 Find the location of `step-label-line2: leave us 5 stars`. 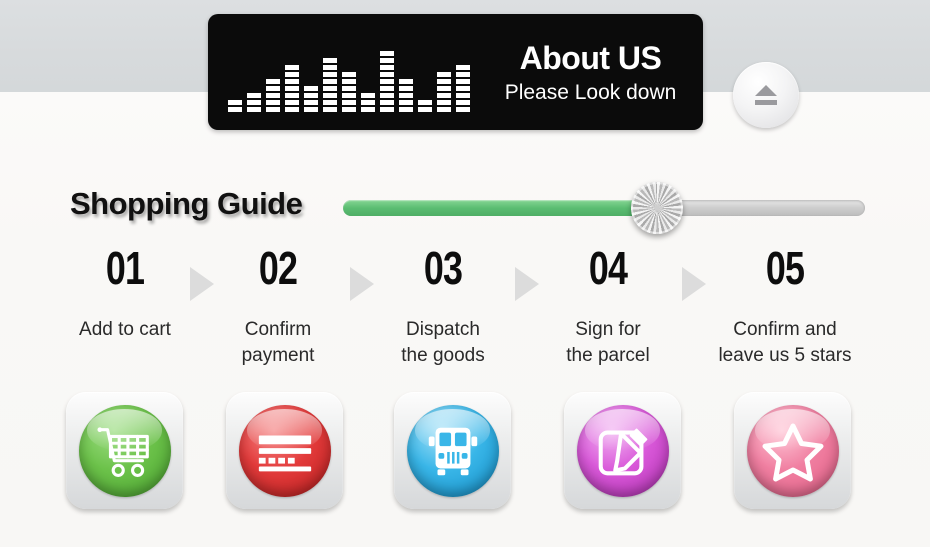

step-label-line2: leave us 5 stars is located at coordinates (785, 355).